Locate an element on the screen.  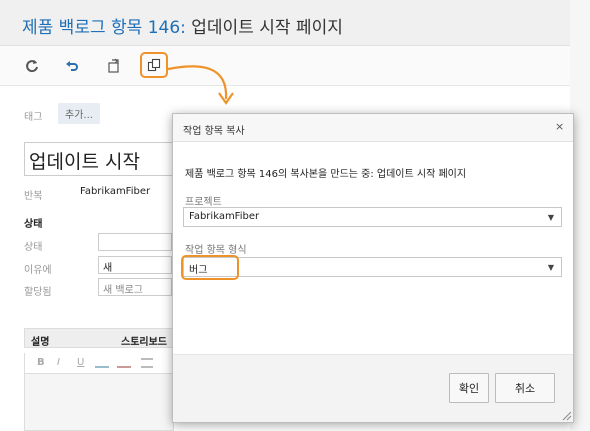
ok-button: 확인 is located at coordinates (469, 388).